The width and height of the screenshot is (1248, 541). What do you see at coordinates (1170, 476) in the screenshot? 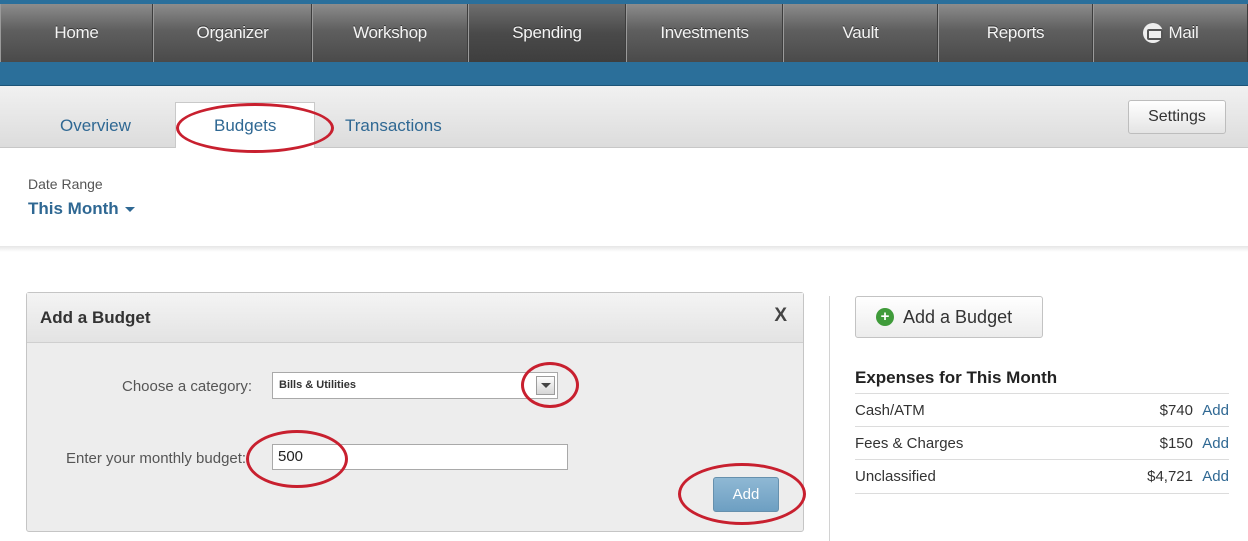
I see `expense-amount: $4,721` at bounding box center [1170, 476].